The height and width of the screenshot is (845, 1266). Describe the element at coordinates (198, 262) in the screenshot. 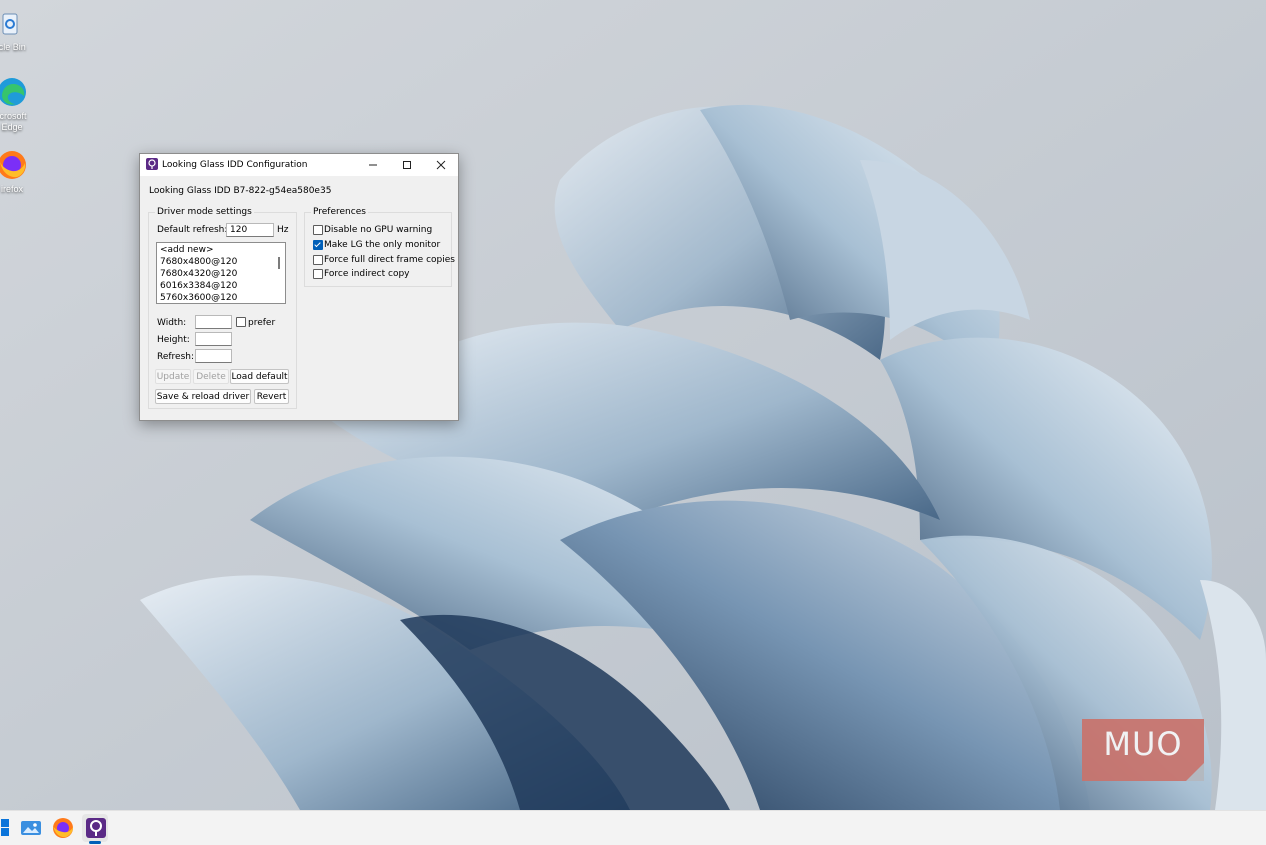

I see `list-item: 7680x4800@120` at that location.